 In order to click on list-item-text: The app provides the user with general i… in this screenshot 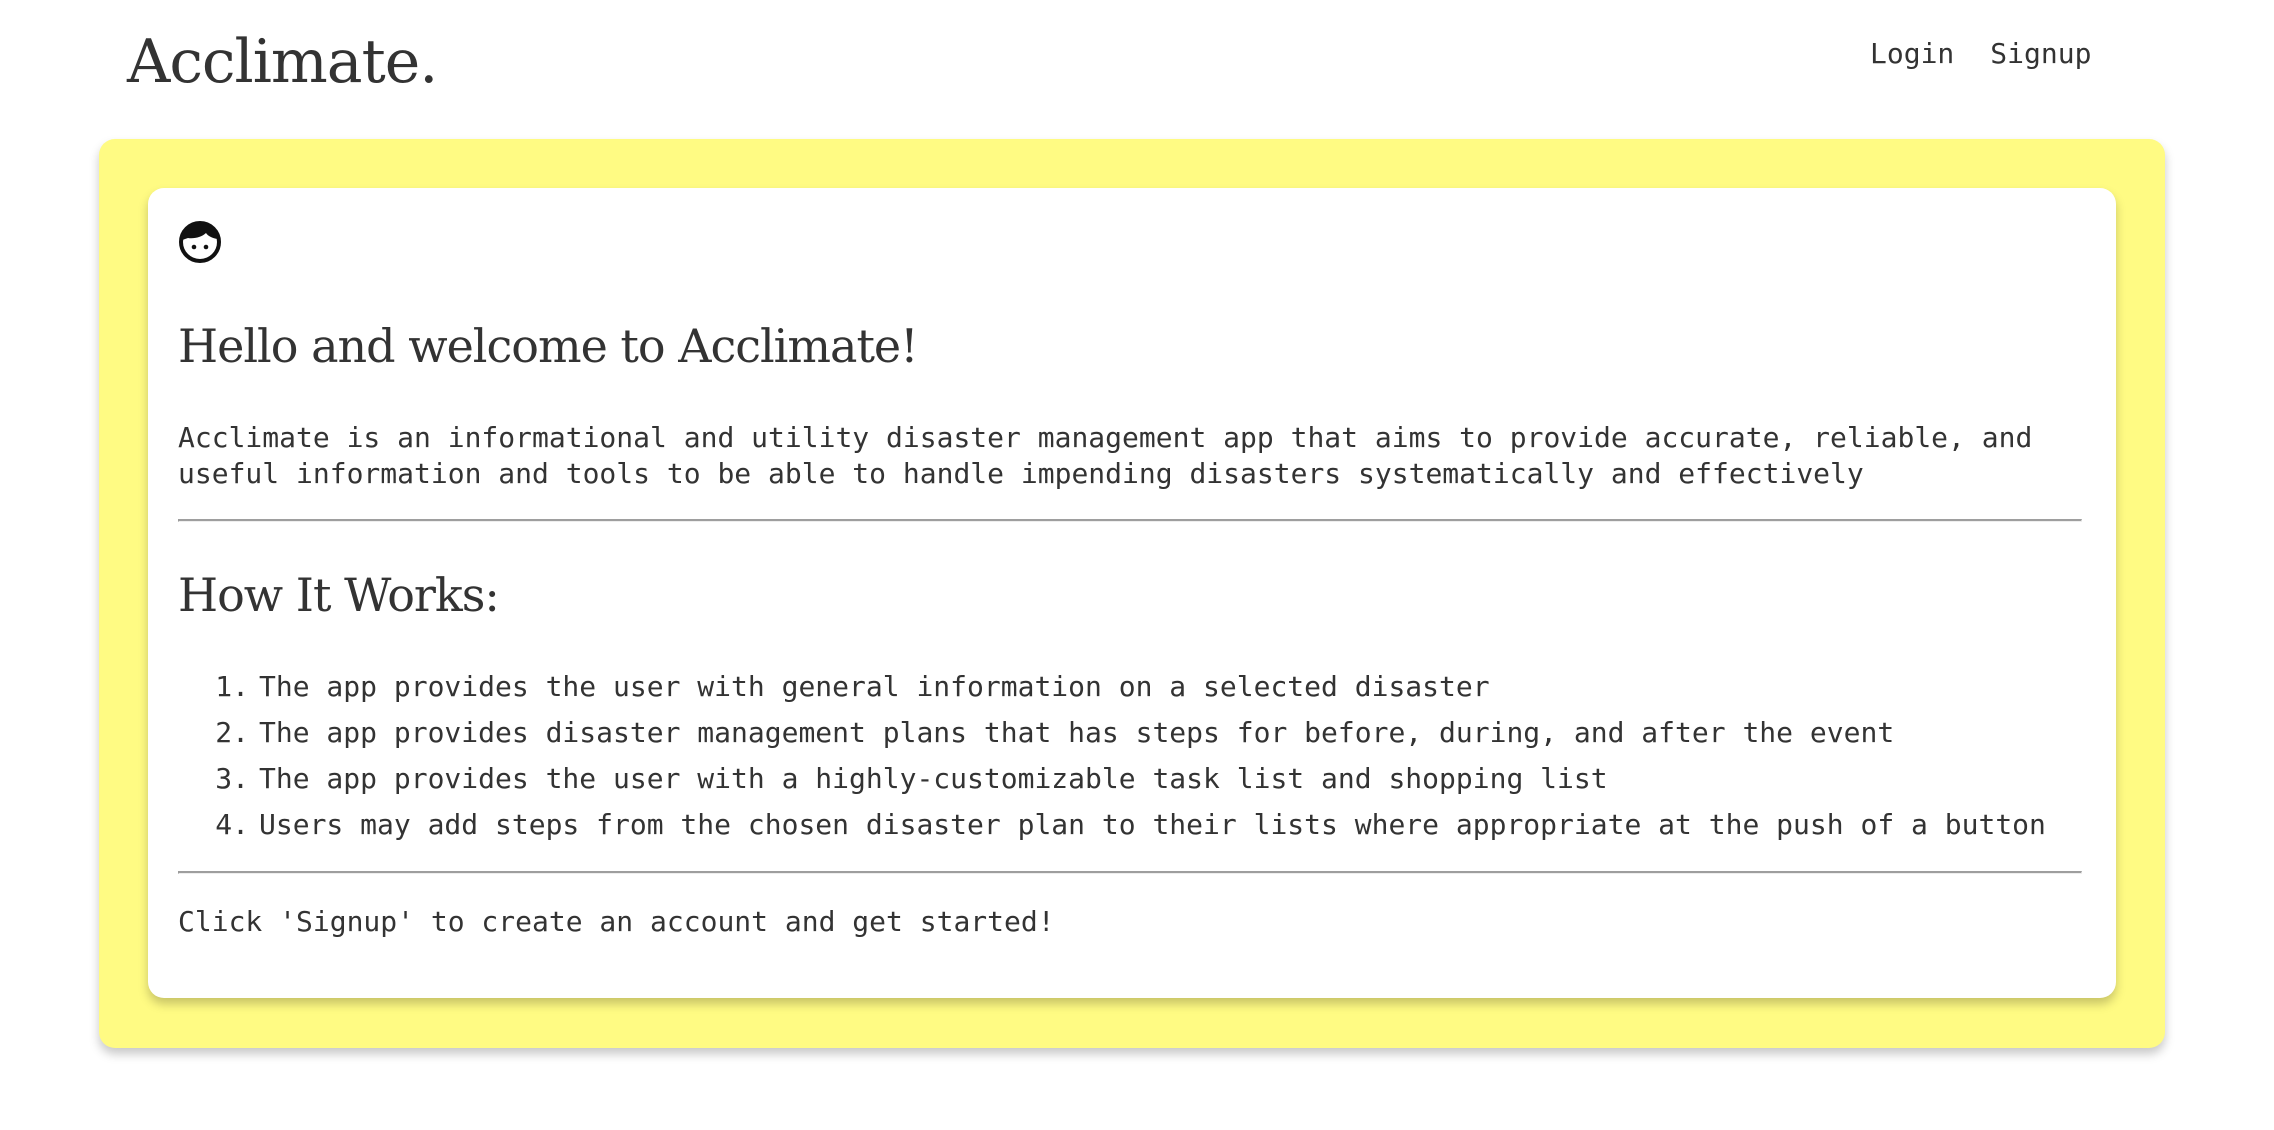, I will do `click(874, 686)`.